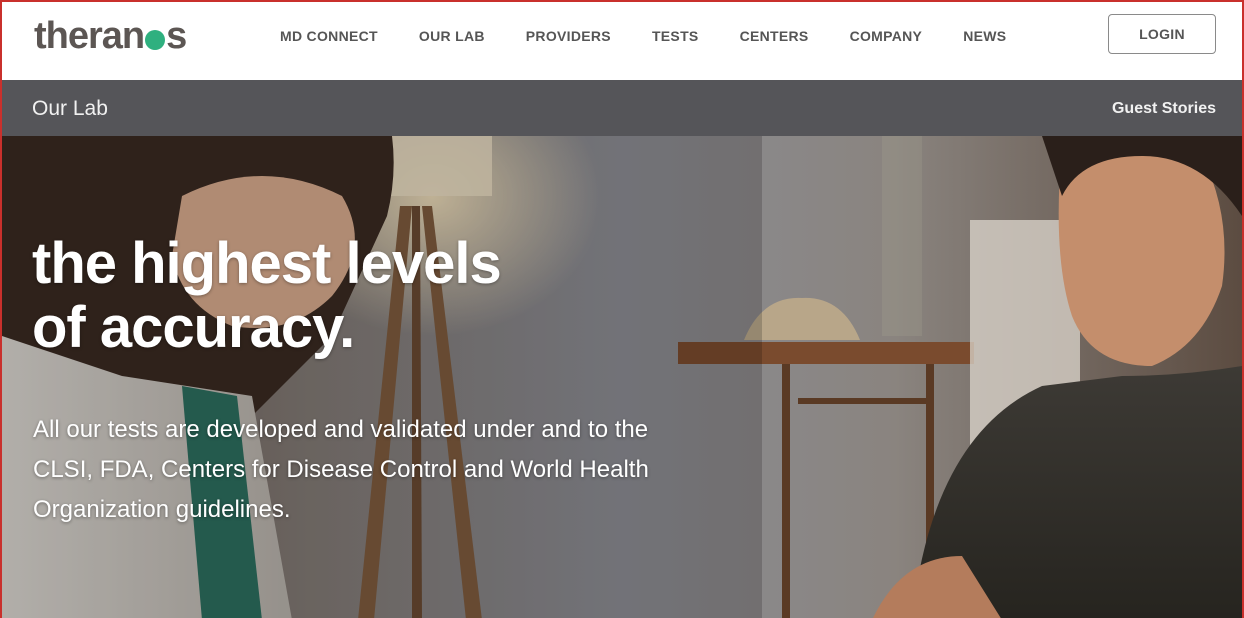 The height and width of the screenshot is (618, 1244). Describe the element at coordinates (193, 327) in the screenshot. I see `headline-line-2: of accuracy.` at that location.